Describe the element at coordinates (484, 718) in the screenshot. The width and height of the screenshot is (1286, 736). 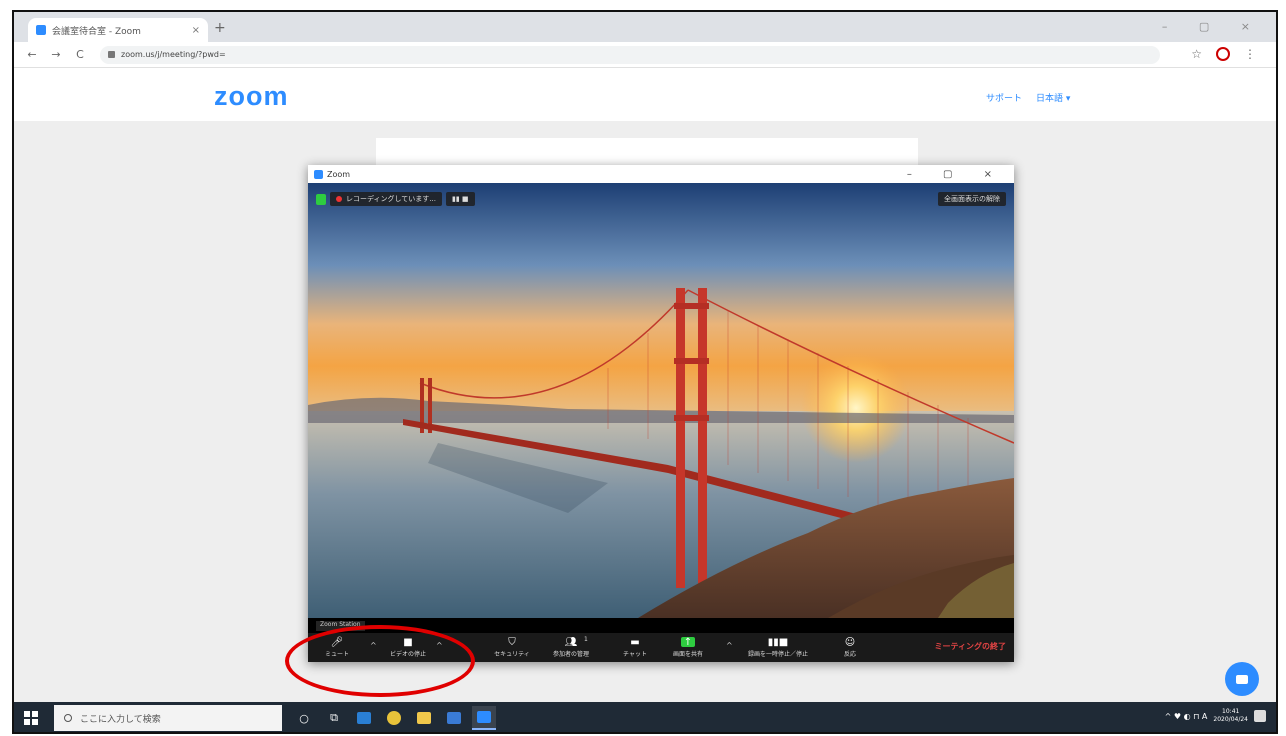
I see `zoom-taskbar-icon` at that location.